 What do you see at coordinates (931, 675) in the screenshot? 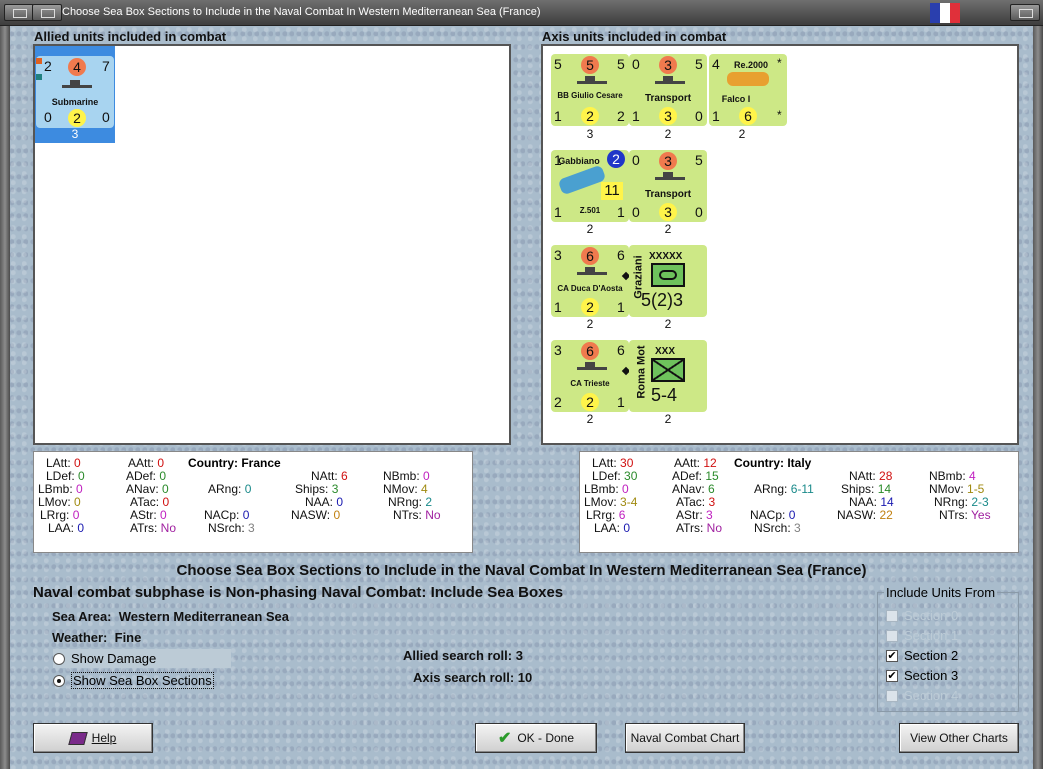
I see `section-label: Section 3` at bounding box center [931, 675].